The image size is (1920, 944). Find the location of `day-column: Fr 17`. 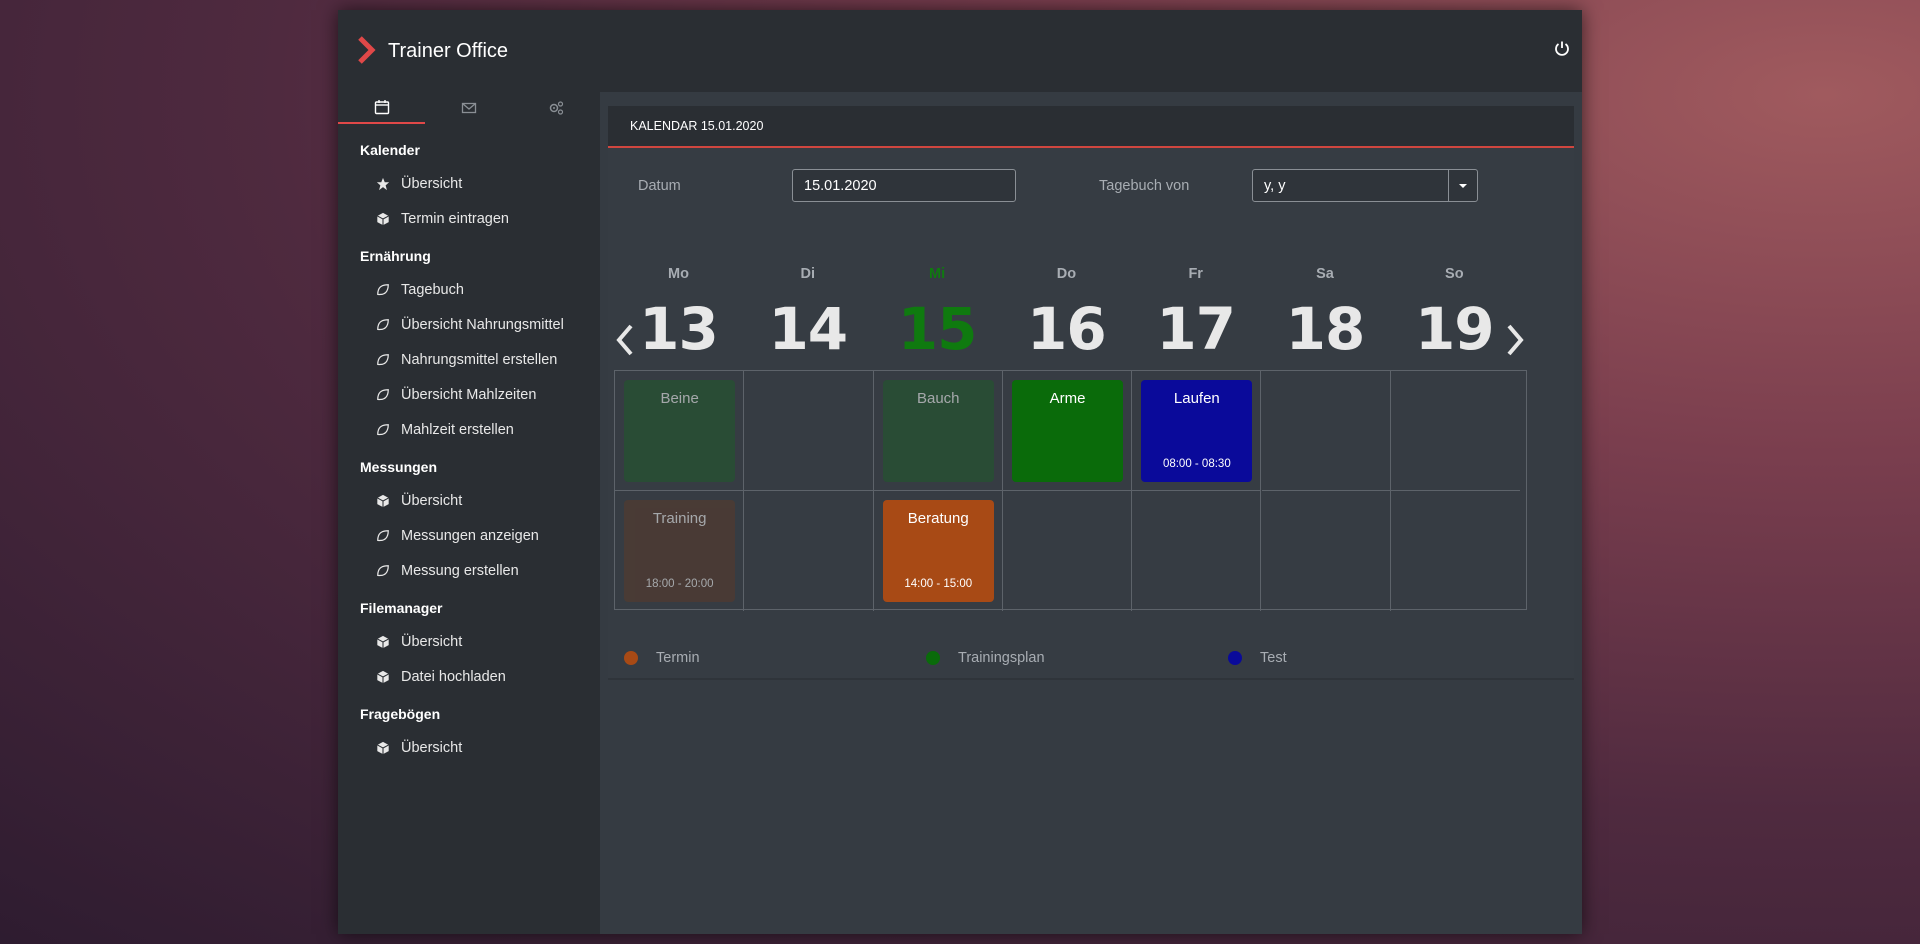

day-column: Fr 17 is located at coordinates (1195, 314).